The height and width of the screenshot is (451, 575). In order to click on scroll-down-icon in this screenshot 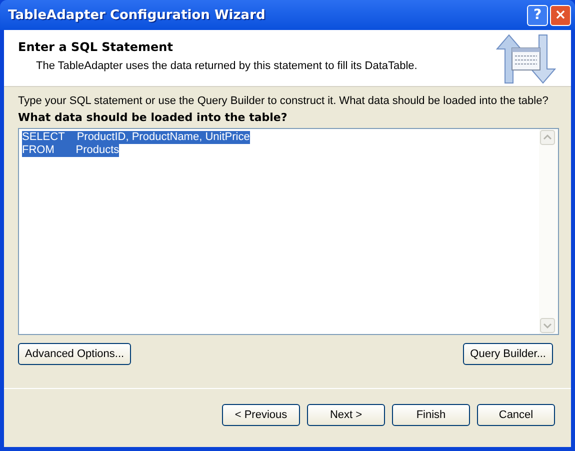, I will do `click(547, 325)`.